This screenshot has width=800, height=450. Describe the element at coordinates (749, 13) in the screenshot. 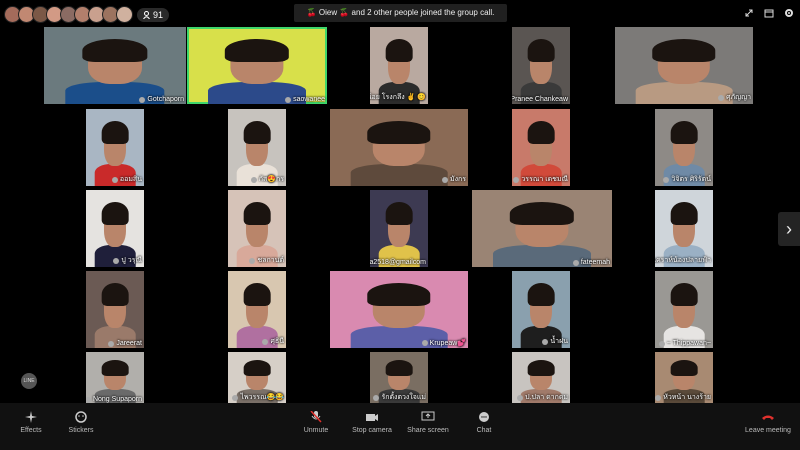

I see `minimize-icon` at that location.